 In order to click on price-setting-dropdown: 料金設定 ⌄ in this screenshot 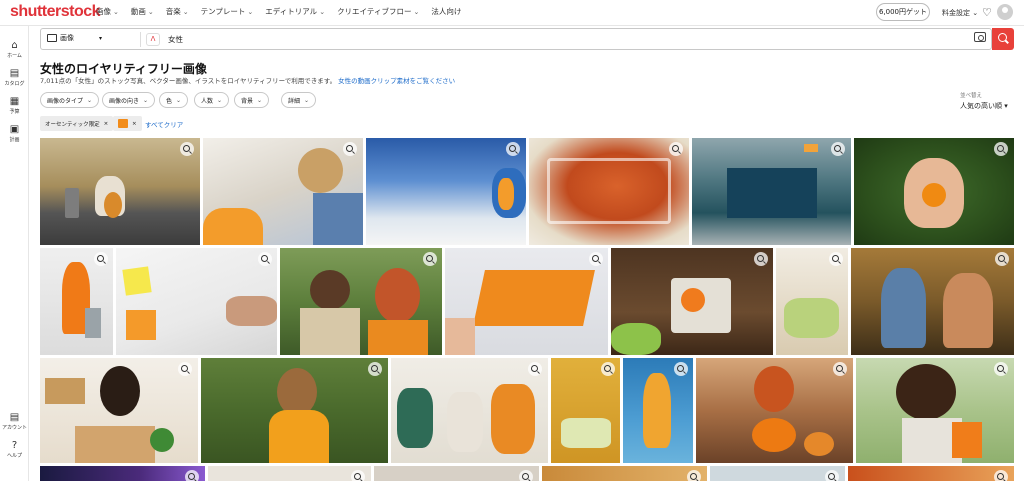, I will do `click(960, 13)`.